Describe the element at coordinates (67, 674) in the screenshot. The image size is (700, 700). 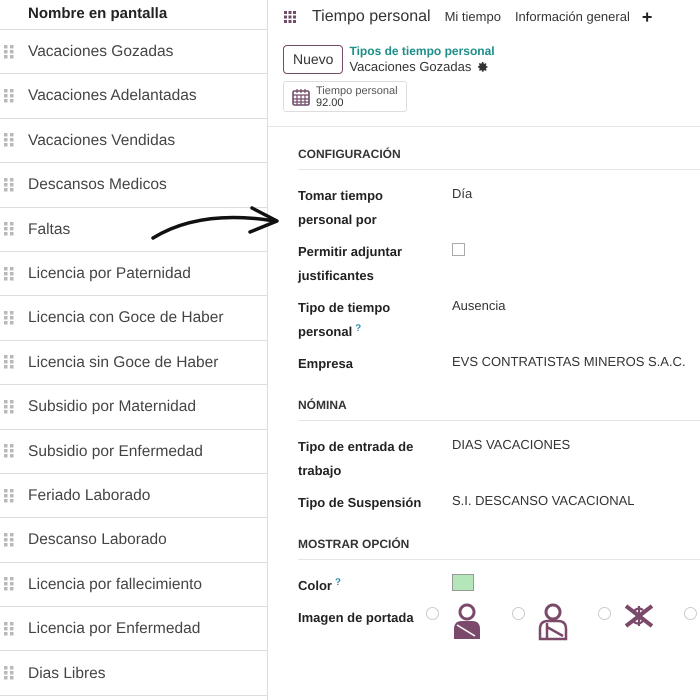
I see `row-name: Dias Libres` at that location.